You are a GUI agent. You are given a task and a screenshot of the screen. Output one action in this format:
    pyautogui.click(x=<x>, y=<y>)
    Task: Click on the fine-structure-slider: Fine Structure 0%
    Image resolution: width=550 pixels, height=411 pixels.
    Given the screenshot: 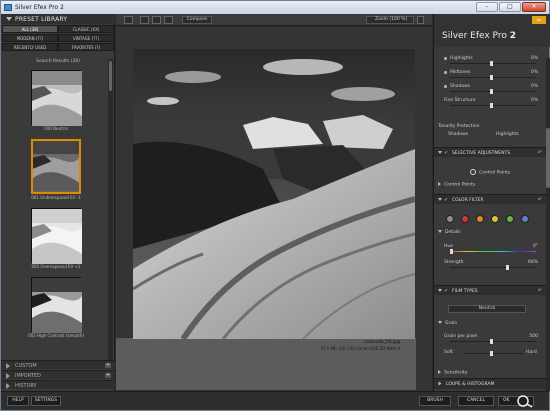 What is the action you would take?
    pyautogui.click(x=492, y=104)
    